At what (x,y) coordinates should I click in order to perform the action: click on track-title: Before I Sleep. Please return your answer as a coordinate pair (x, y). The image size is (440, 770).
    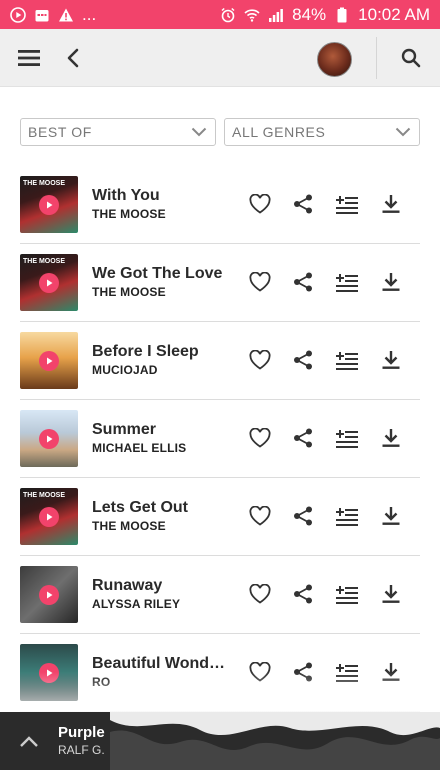
    Looking at the image, I should click on (145, 352).